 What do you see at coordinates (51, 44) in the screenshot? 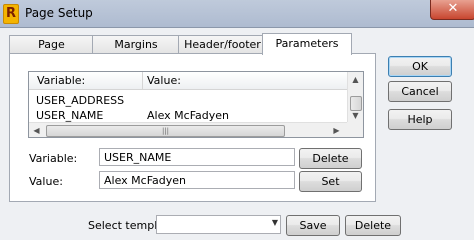
I see `tab-page: Page` at bounding box center [51, 44].